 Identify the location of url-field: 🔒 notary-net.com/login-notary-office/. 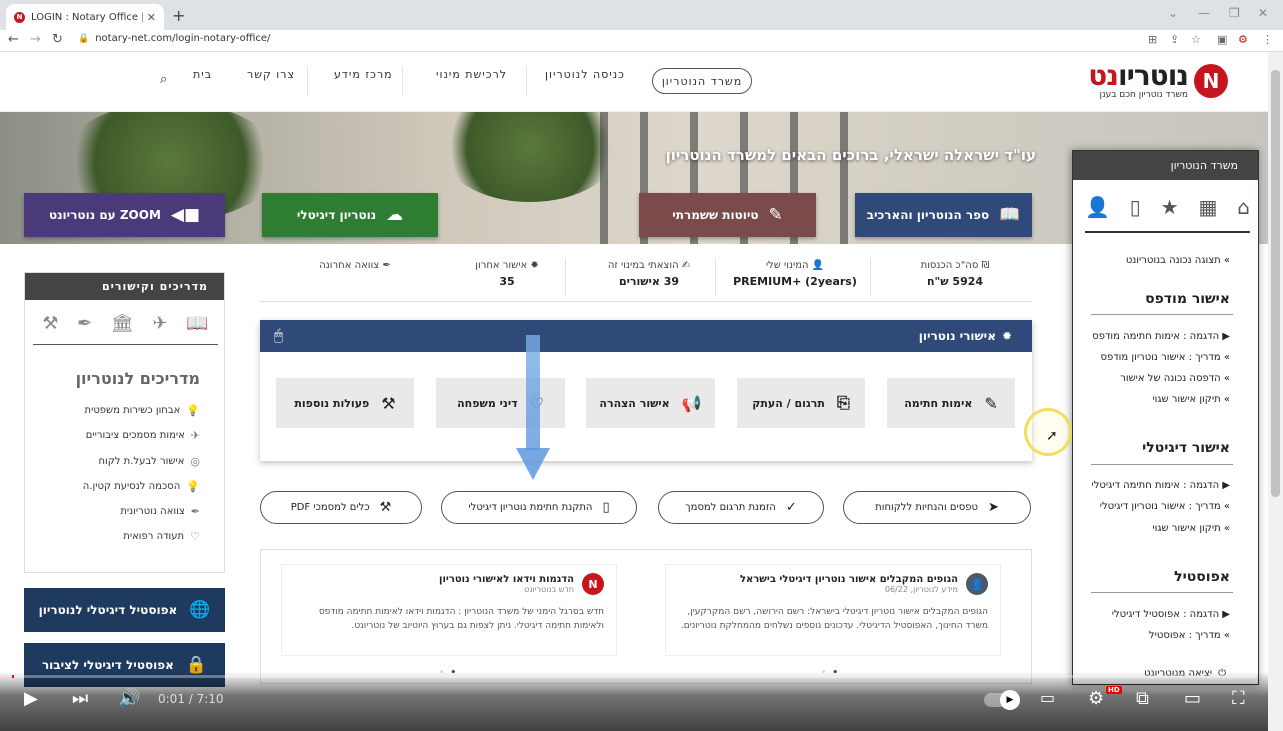
(174, 38).